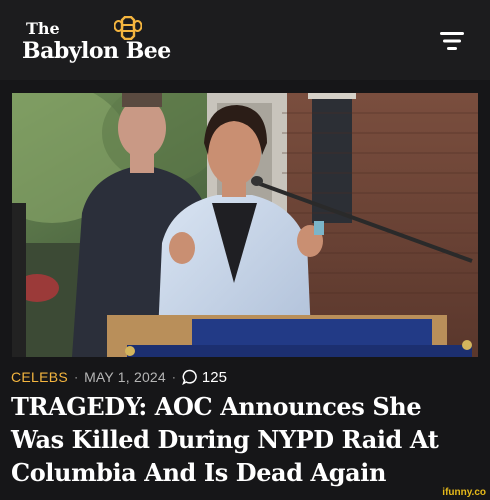  I want to click on hamburger-menu-icon, so click(452, 41).